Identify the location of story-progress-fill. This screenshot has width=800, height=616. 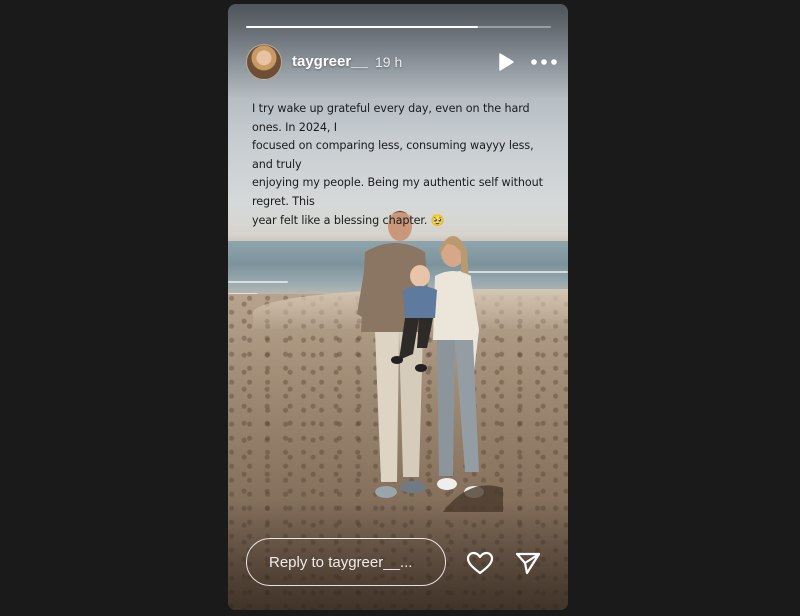
(362, 27).